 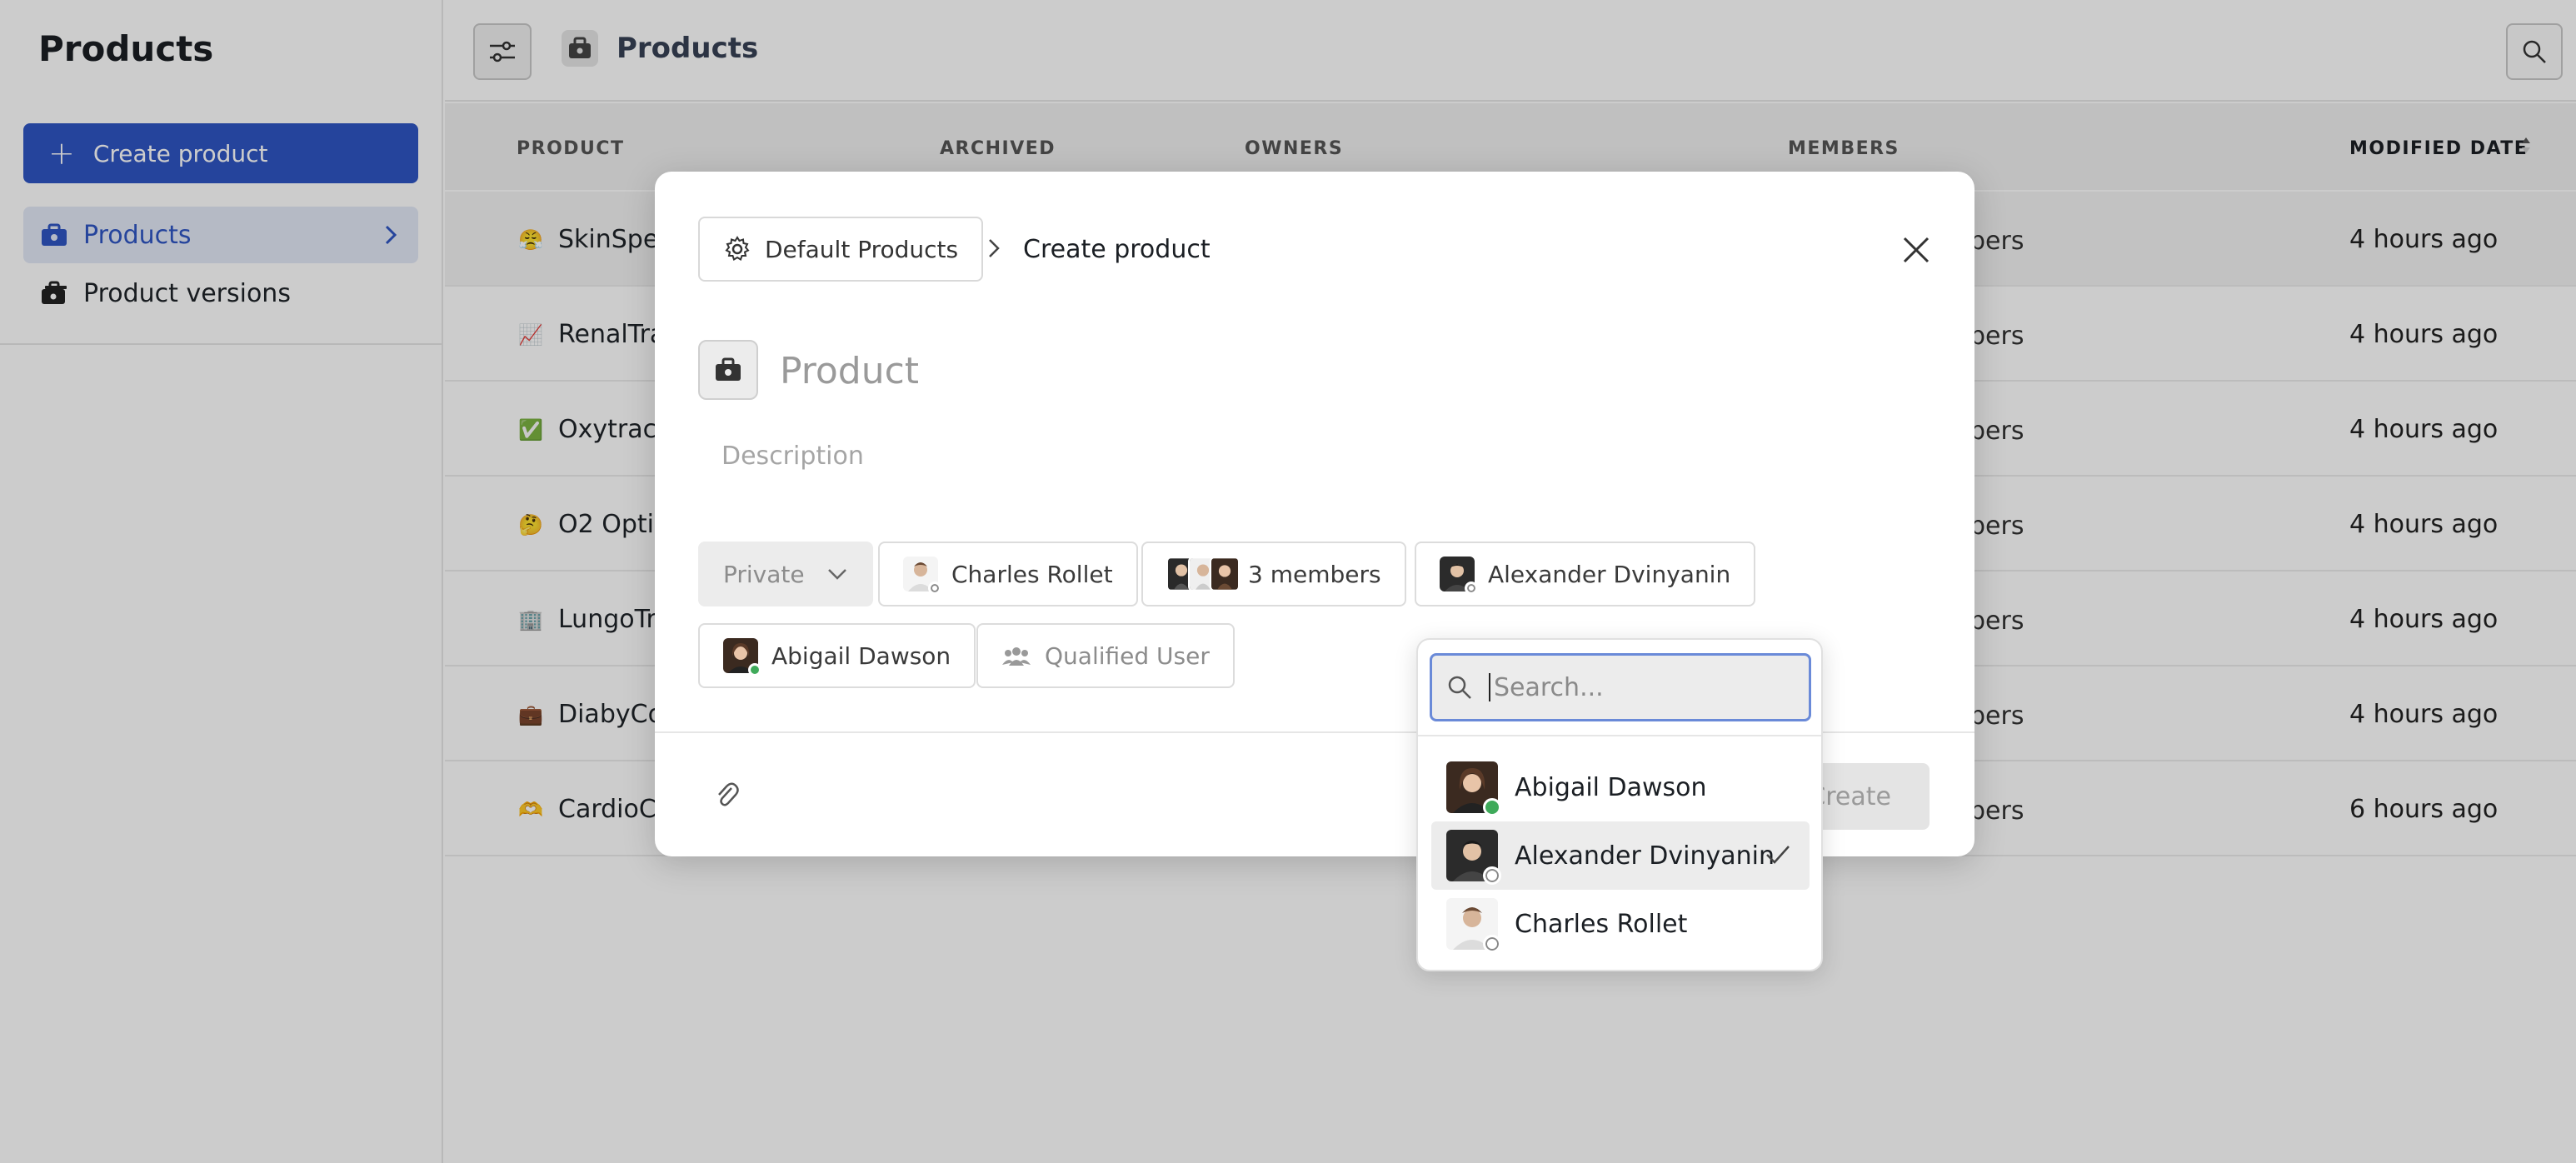 What do you see at coordinates (1032, 574) in the screenshot?
I see `owner-name: Charles Rollet` at bounding box center [1032, 574].